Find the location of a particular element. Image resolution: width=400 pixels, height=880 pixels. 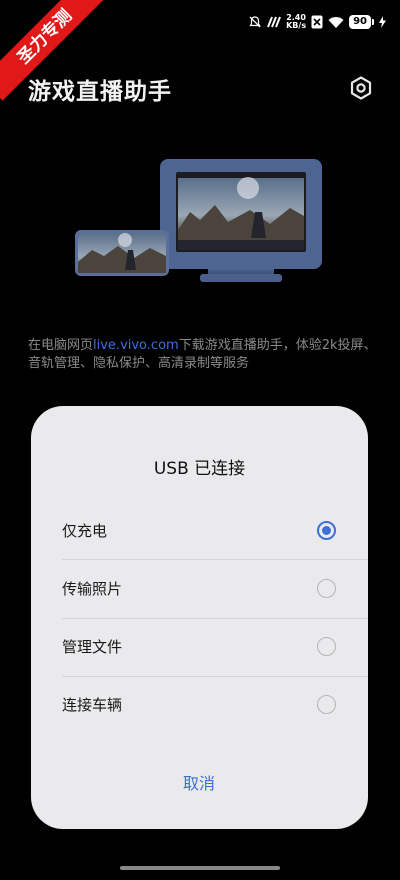

monitor-graphic is located at coordinates (241, 220).